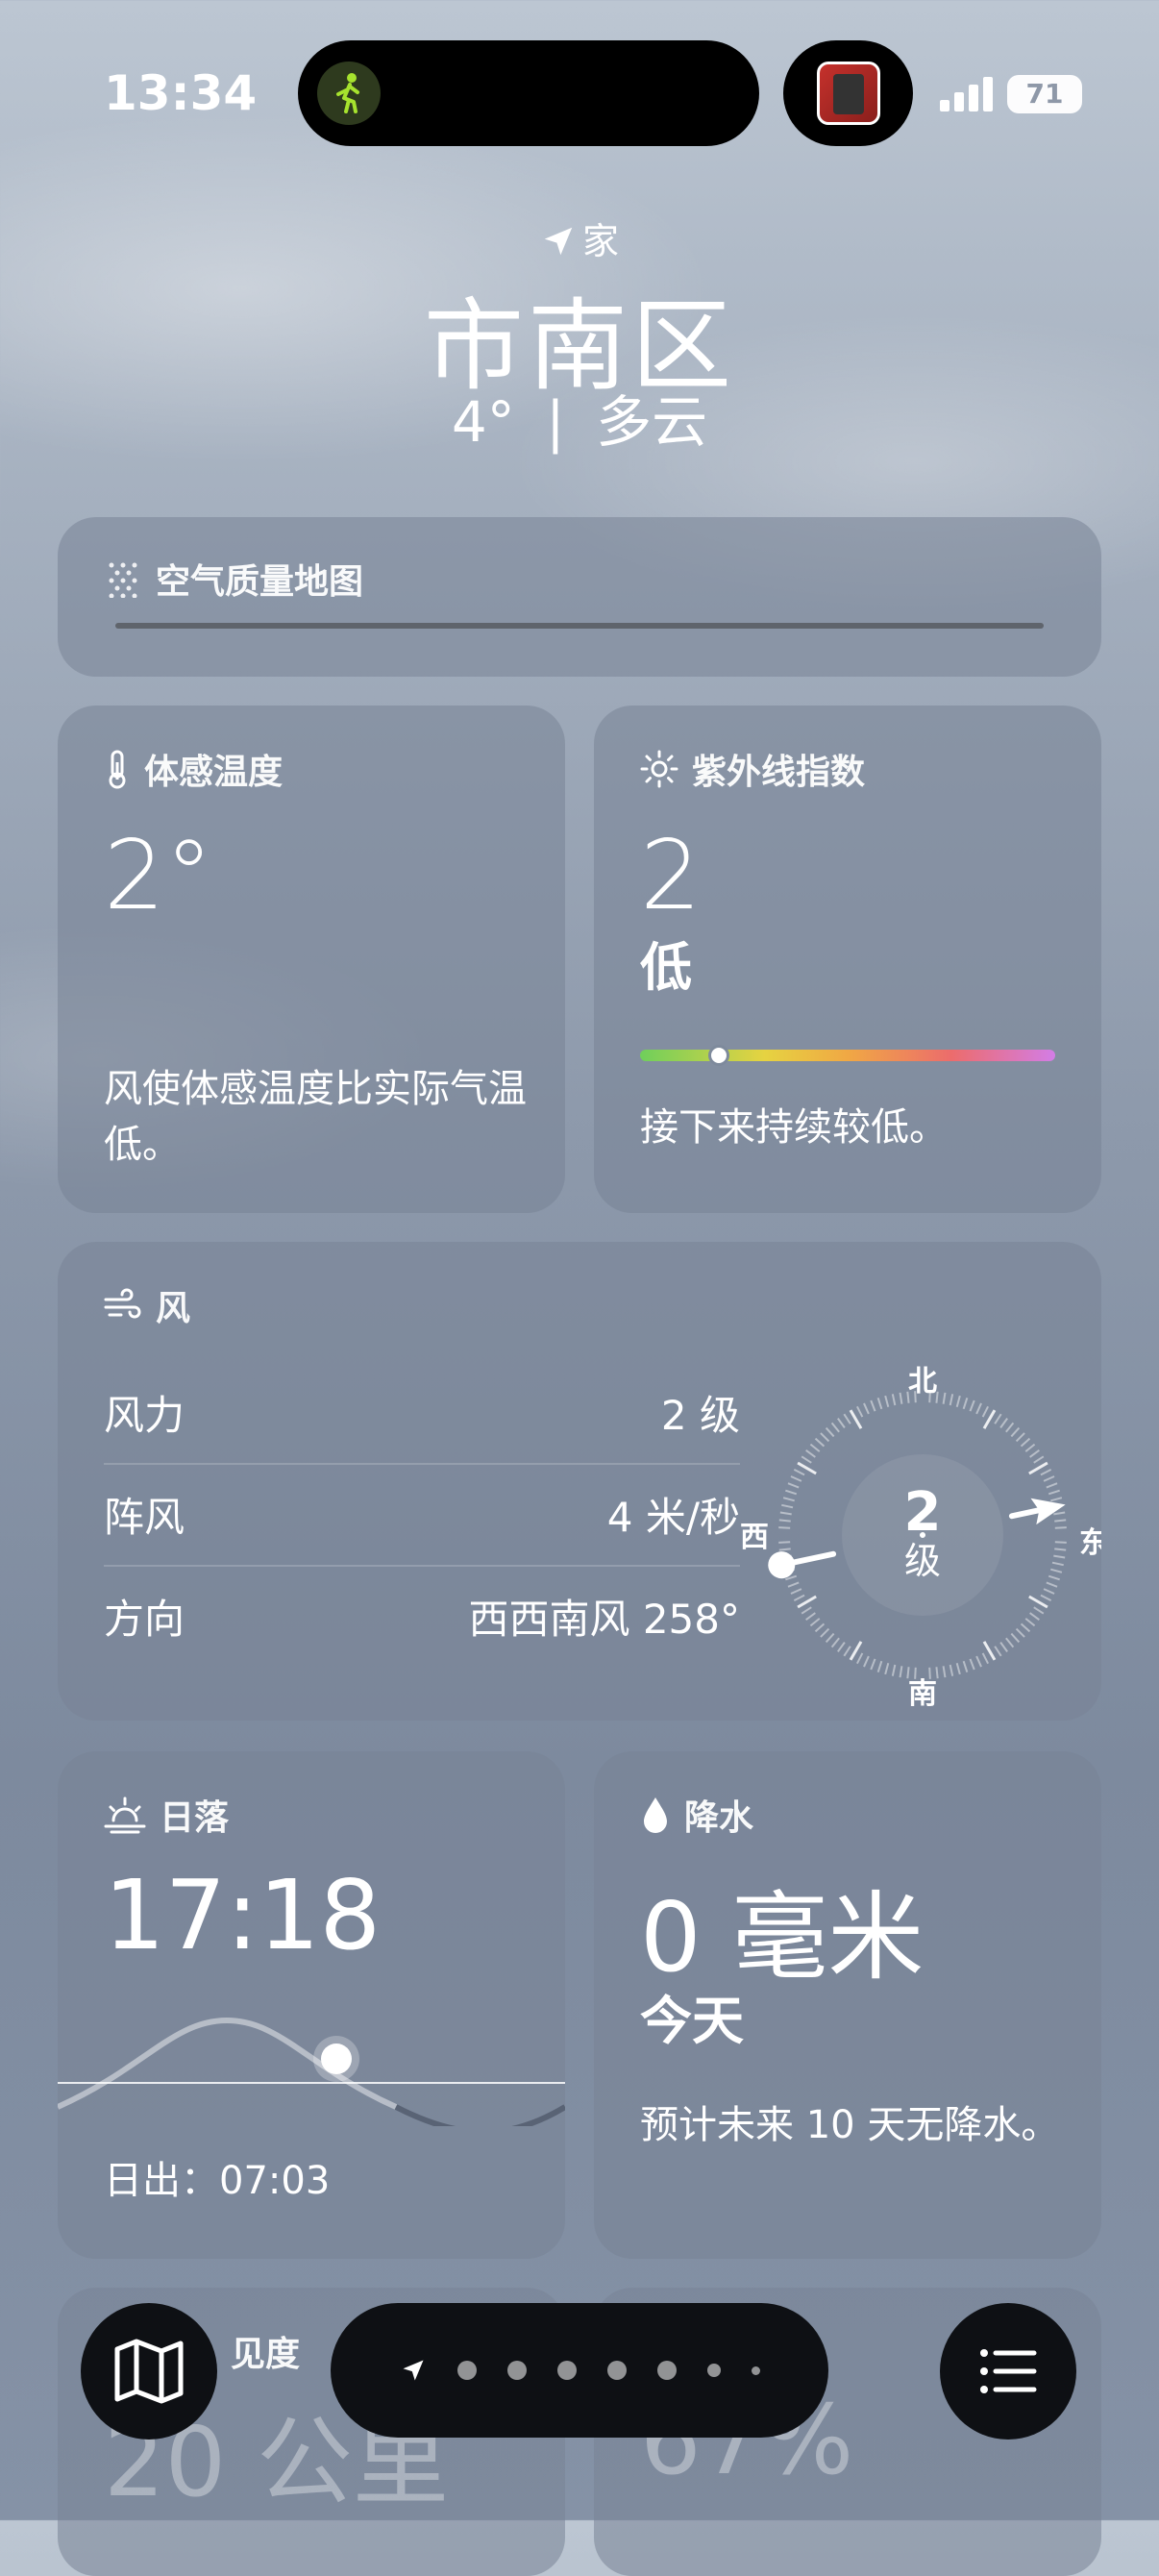 This screenshot has height=2576, width=1159. Describe the element at coordinates (579, 597) in the screenshot. I see `air-quality-map-card: 空气质量地图` at that location.